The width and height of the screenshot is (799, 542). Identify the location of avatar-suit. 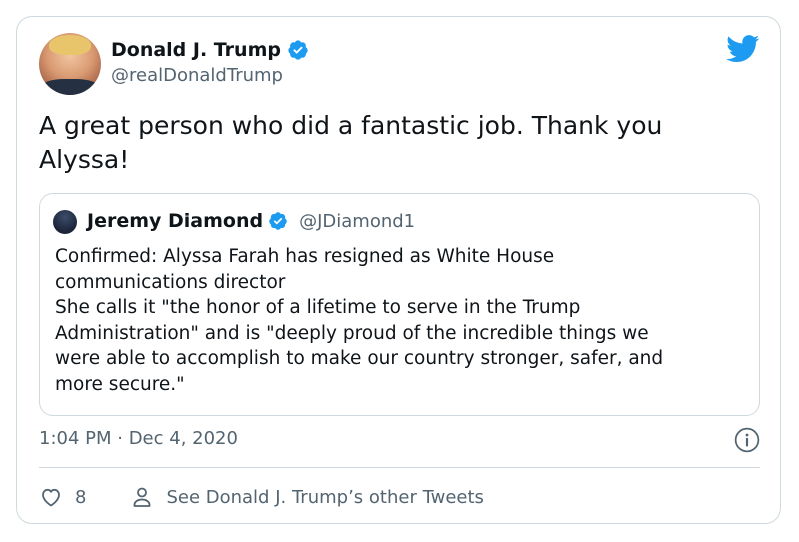
(70, 87).